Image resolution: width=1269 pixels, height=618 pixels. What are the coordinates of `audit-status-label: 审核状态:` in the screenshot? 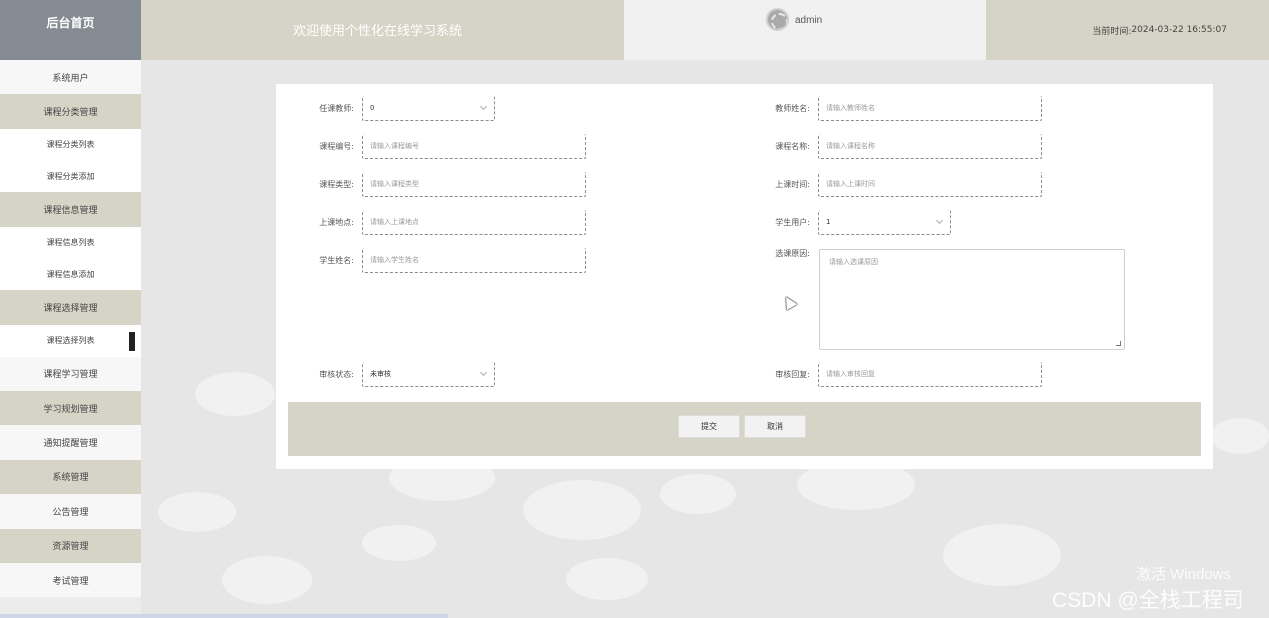 It's located at (336, 374).